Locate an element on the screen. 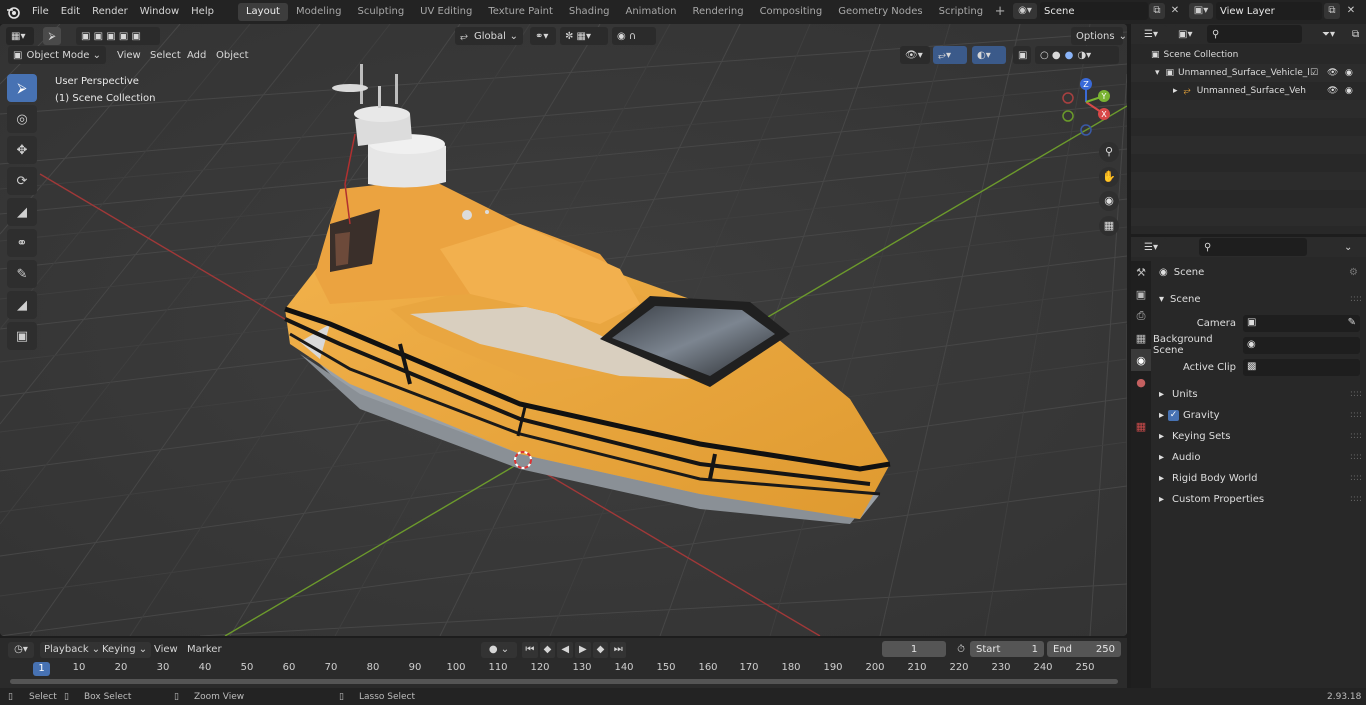  timeline-view-menu: View is located at coordinates (166, 650).